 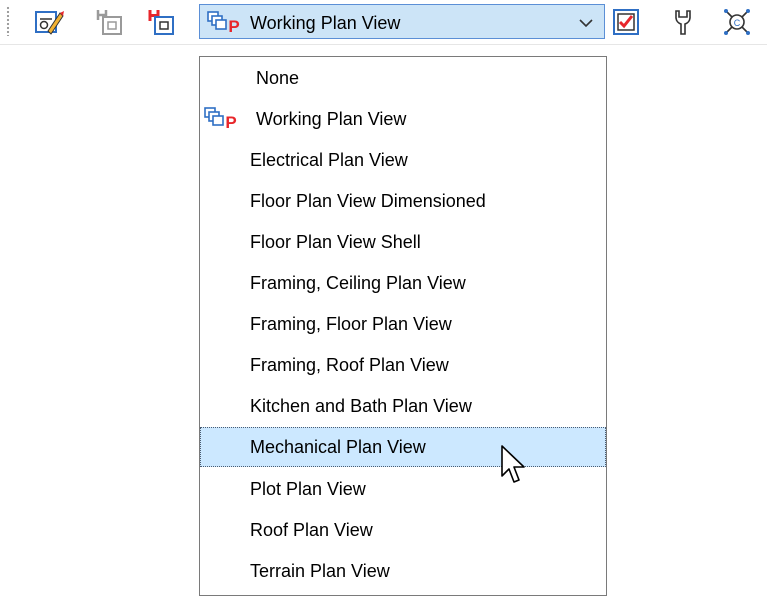 What do you see at coordinates (351, 324) in the screenshot?
I see `dropdown-item-label: Framing, Floor Plan View` at bounding box center [351, 324].